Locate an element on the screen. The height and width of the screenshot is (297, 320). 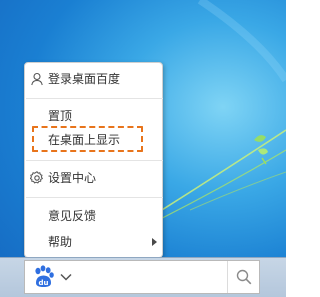
menu-item-login: 登录桌面百度 is located at coordinates (93, 79).